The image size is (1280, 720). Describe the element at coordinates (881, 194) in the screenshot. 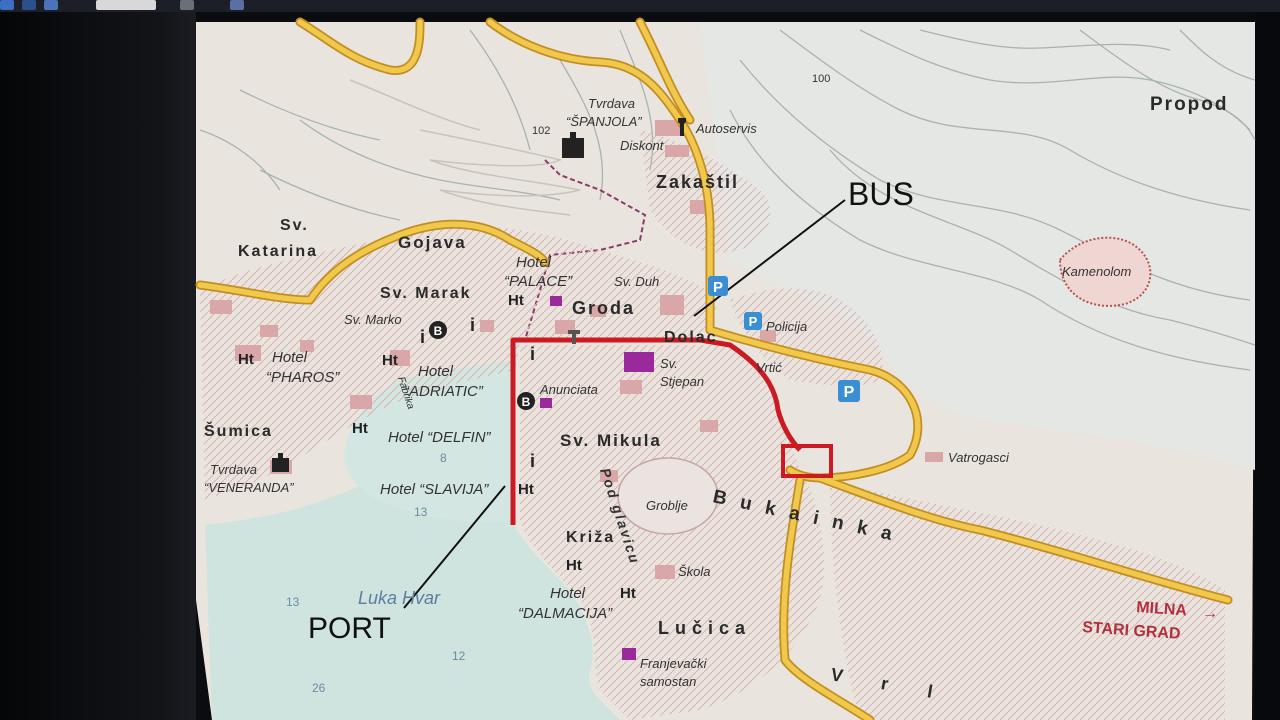

I see `annotation-bus: BUS` at that location.